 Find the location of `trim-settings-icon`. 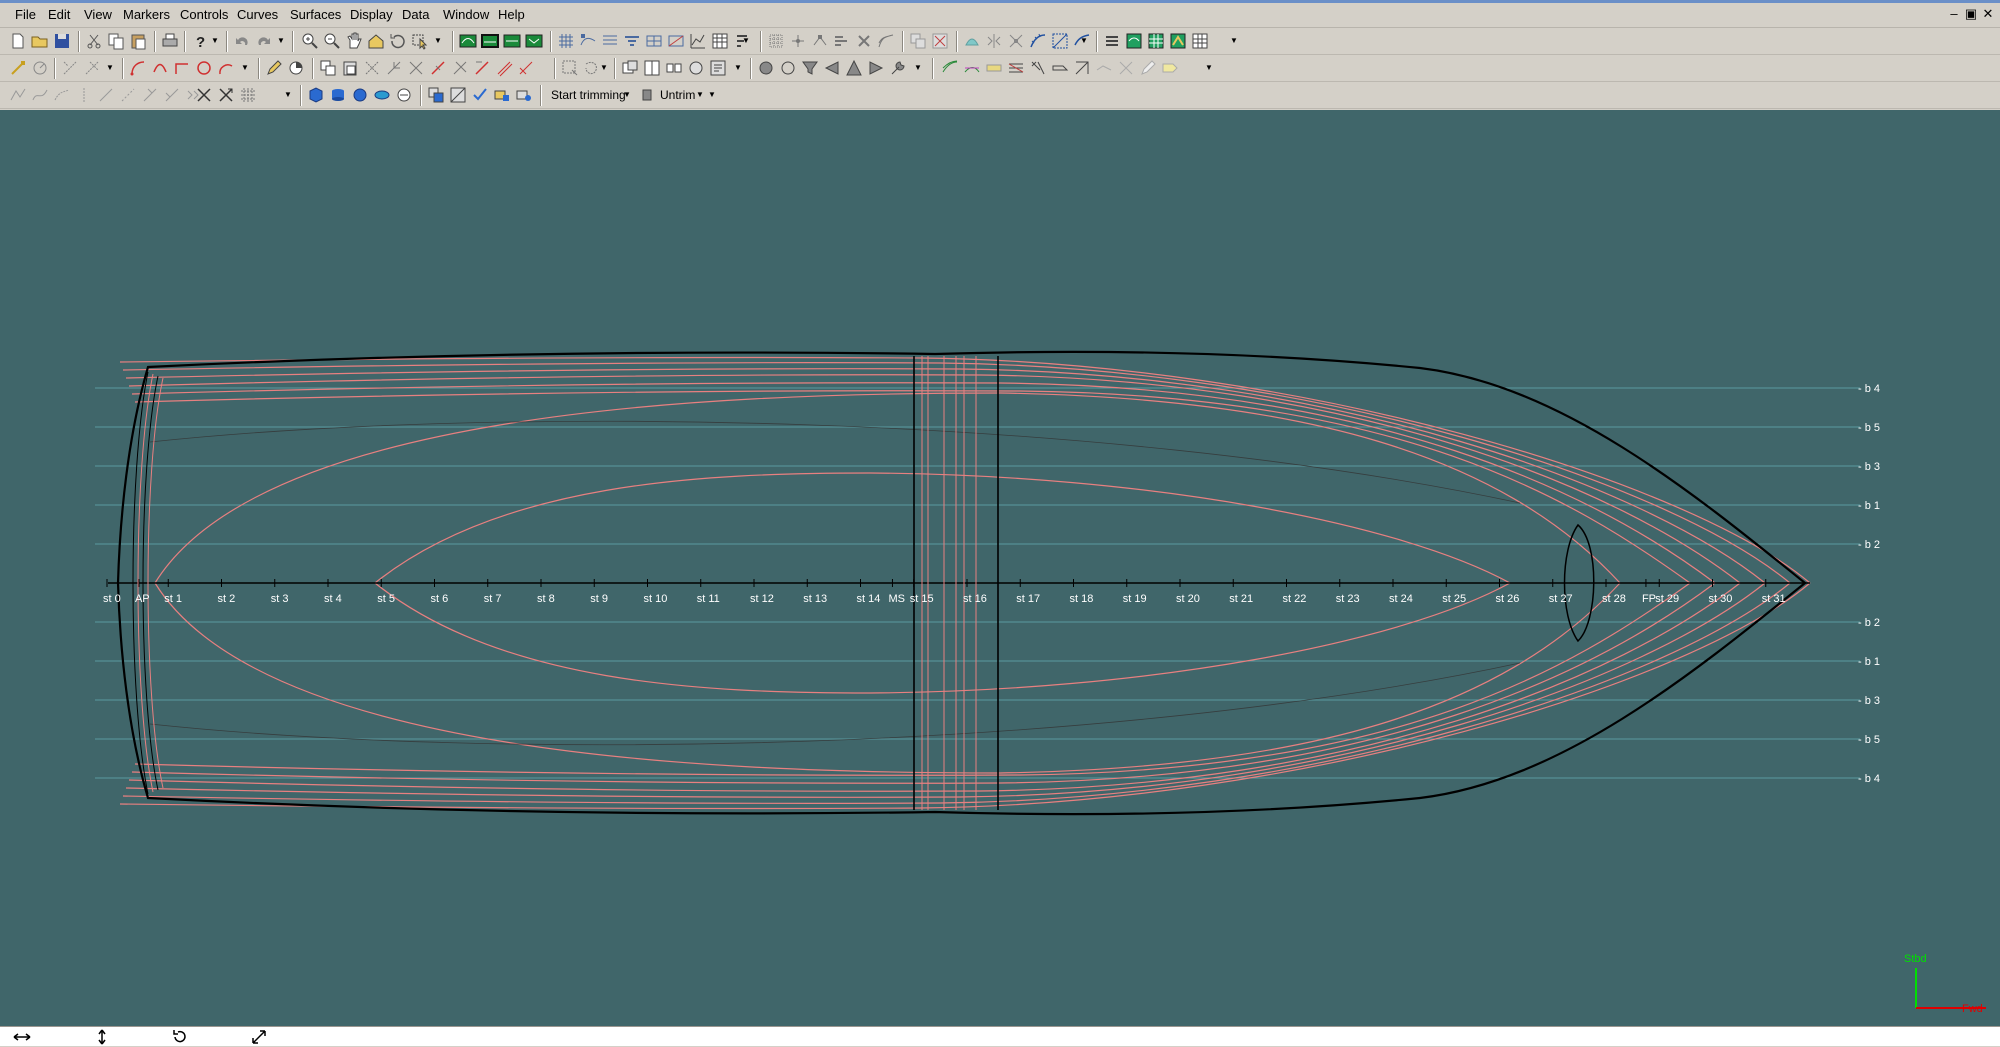

trim-settings-icon is located at coordinates (524, 95).